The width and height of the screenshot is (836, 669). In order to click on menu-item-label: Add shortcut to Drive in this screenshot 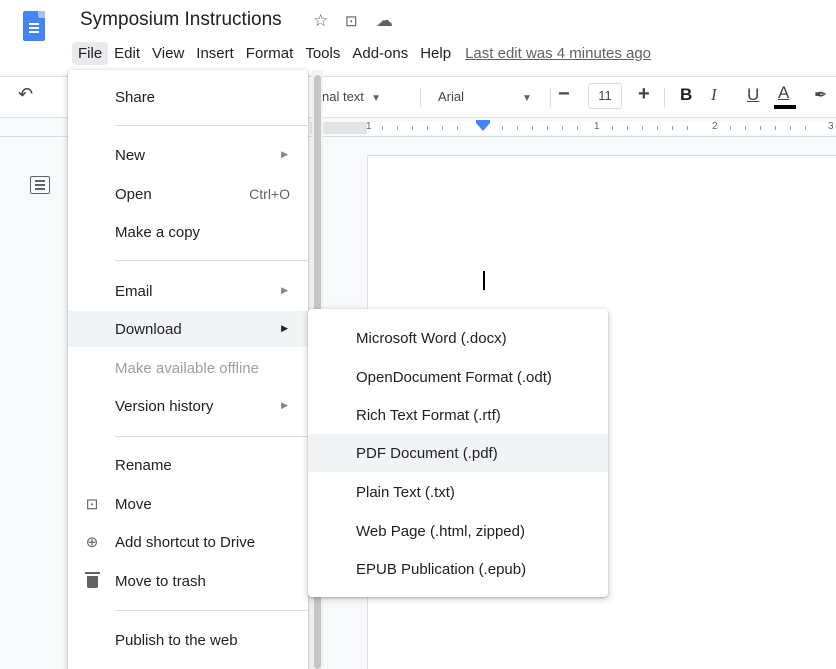, I will do `click(185, 542)`.